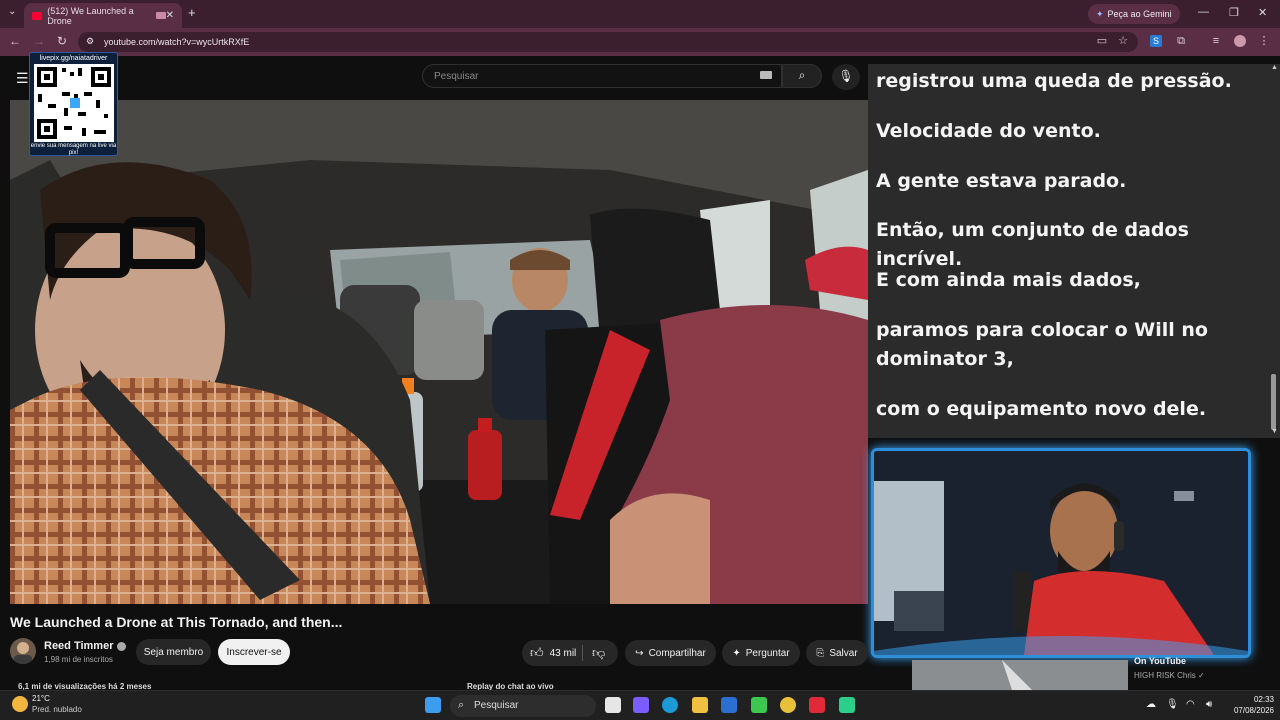 This screenshot has width=1280, height=720. I want to click on subscribe-button: Inscrever-se, so click(254, 652).